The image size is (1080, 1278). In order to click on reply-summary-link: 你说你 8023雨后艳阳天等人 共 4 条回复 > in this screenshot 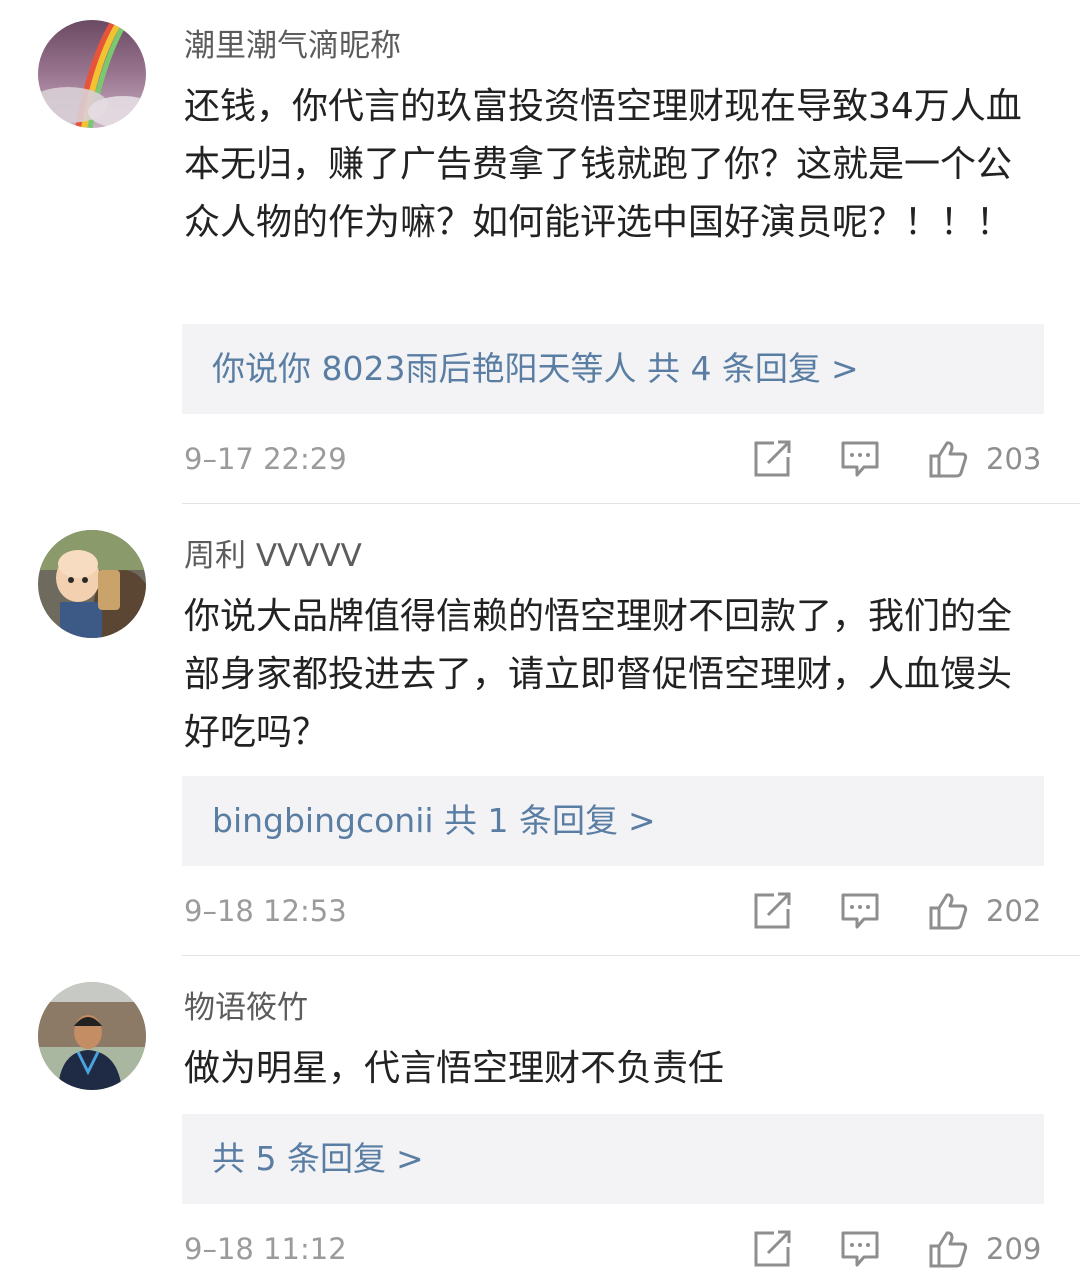, I will do `click(535, 369)`.